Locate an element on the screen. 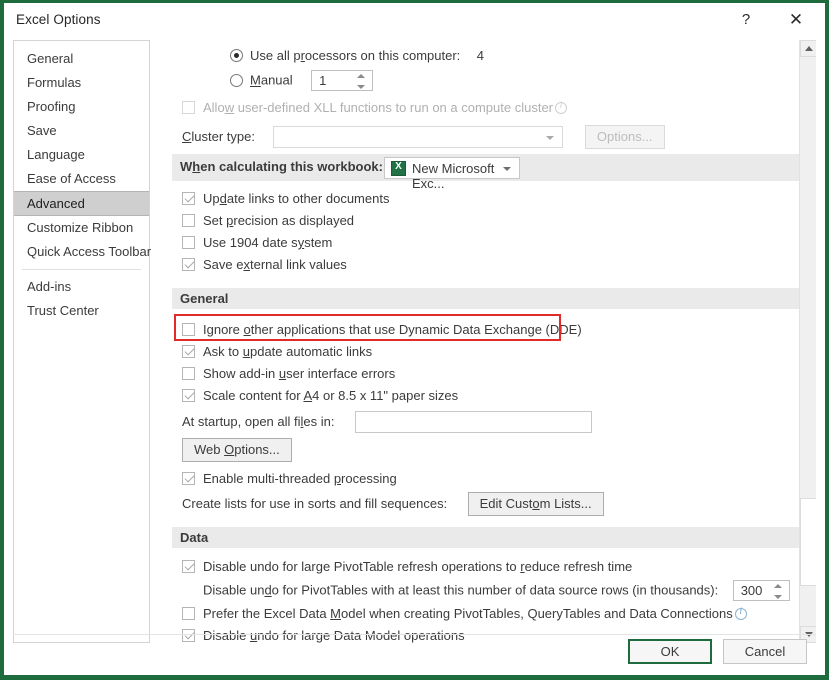 The image size is (829, 680). date-system-row: Use 1904 date system is located at coordinates (257, 243).